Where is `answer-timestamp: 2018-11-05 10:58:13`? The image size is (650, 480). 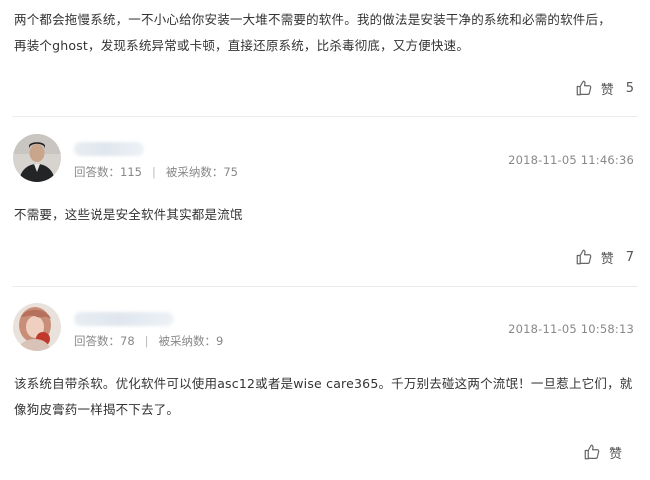 answer-timestamp: 2018-11-05 10:58:13 is located at coordinates (571, 329).